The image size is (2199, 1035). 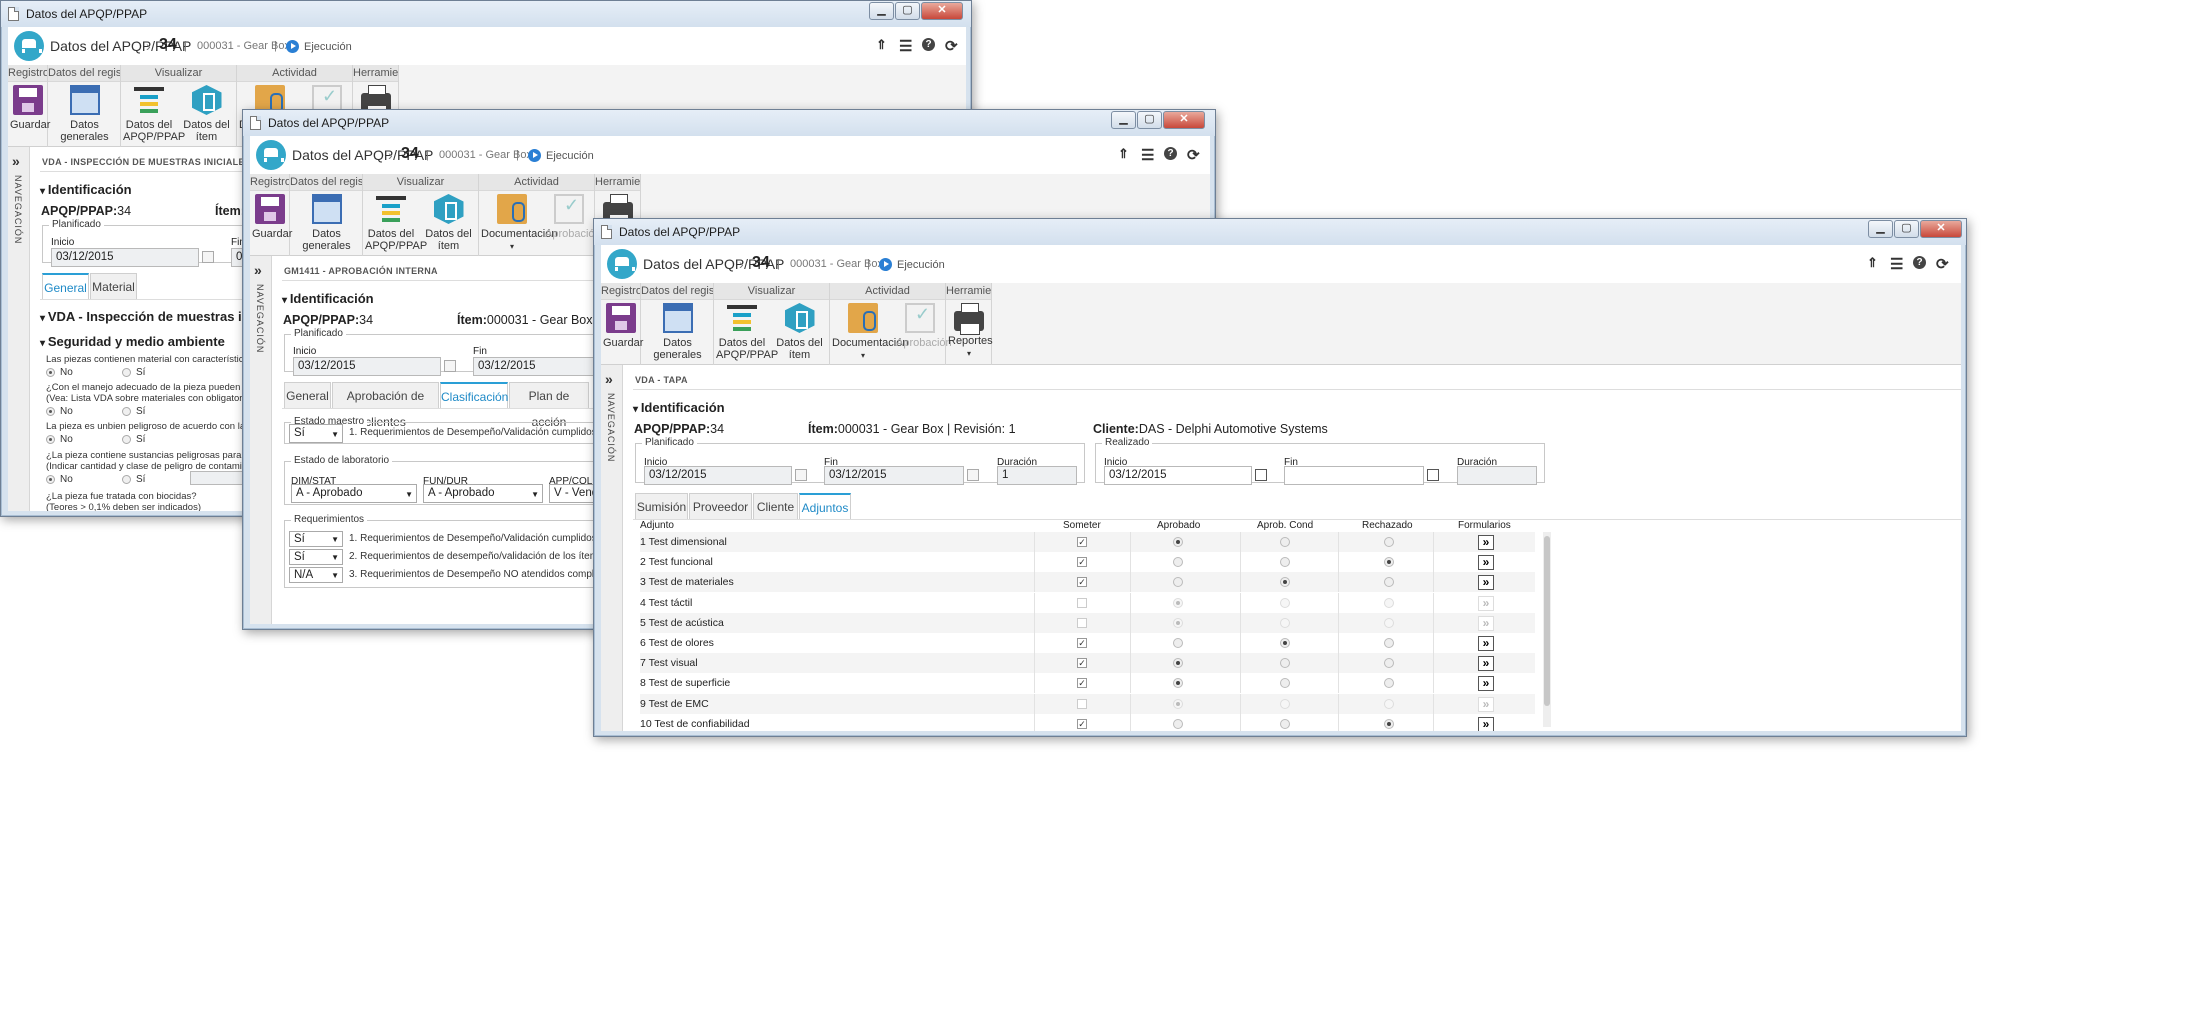 I want to click on item-data-button: Datos del ítem, so click(x=799, y=332).